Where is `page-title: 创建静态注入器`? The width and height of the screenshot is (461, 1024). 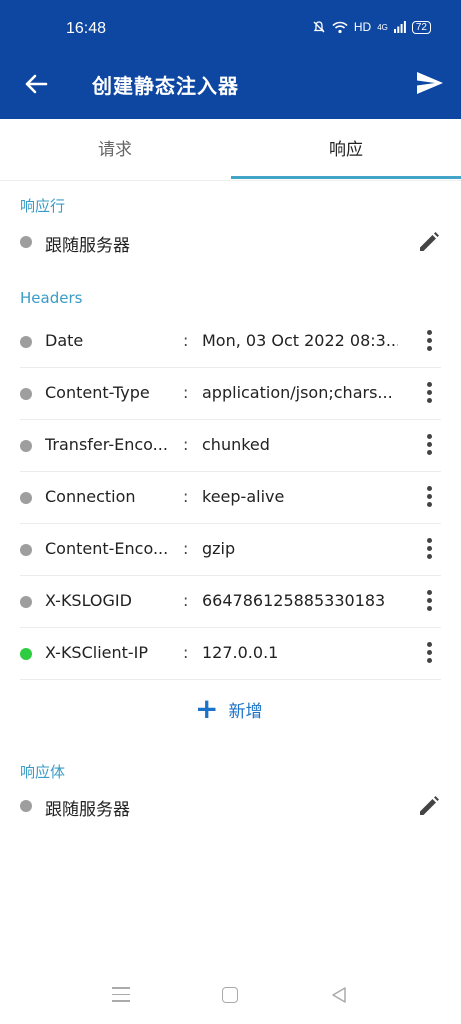 page-title: 创建静态注入器 is located at coordinates (165, 86).